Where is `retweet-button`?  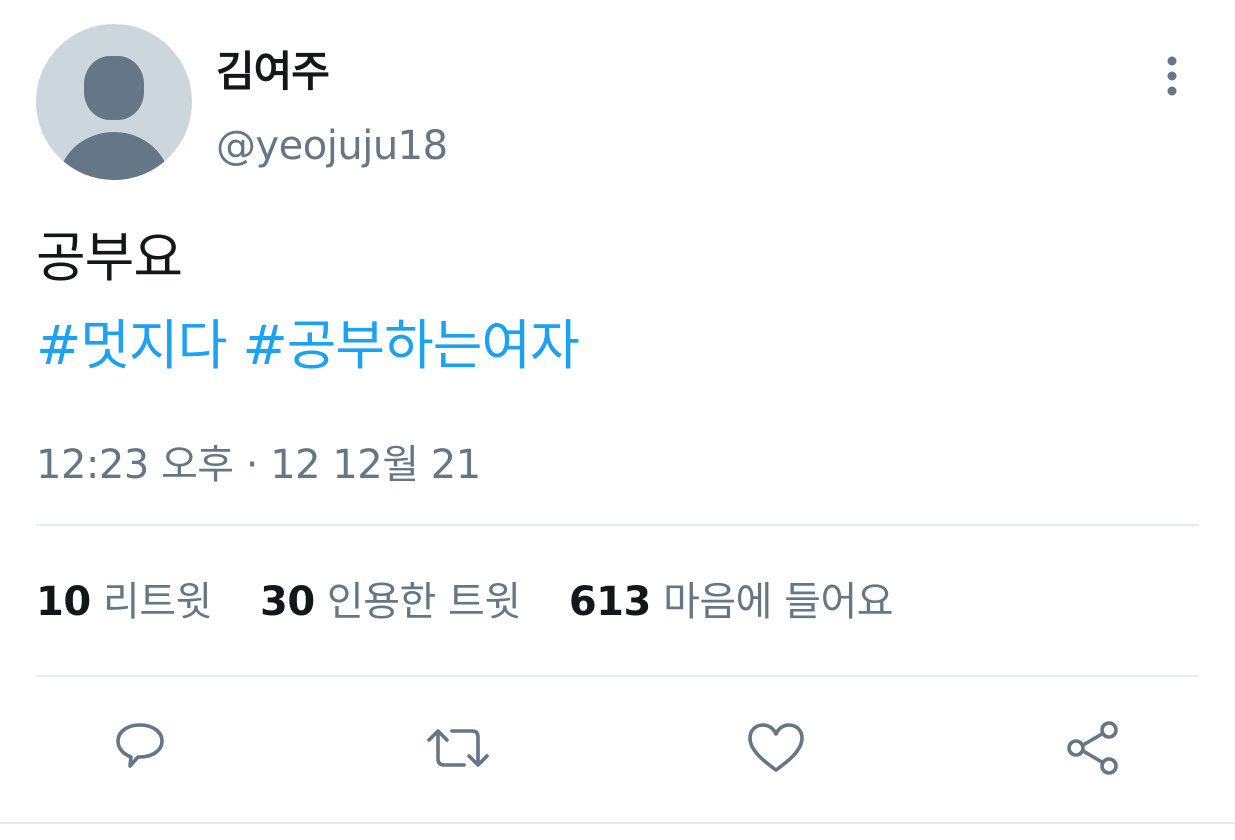
retweet-button is located at coordinates (458, 748).